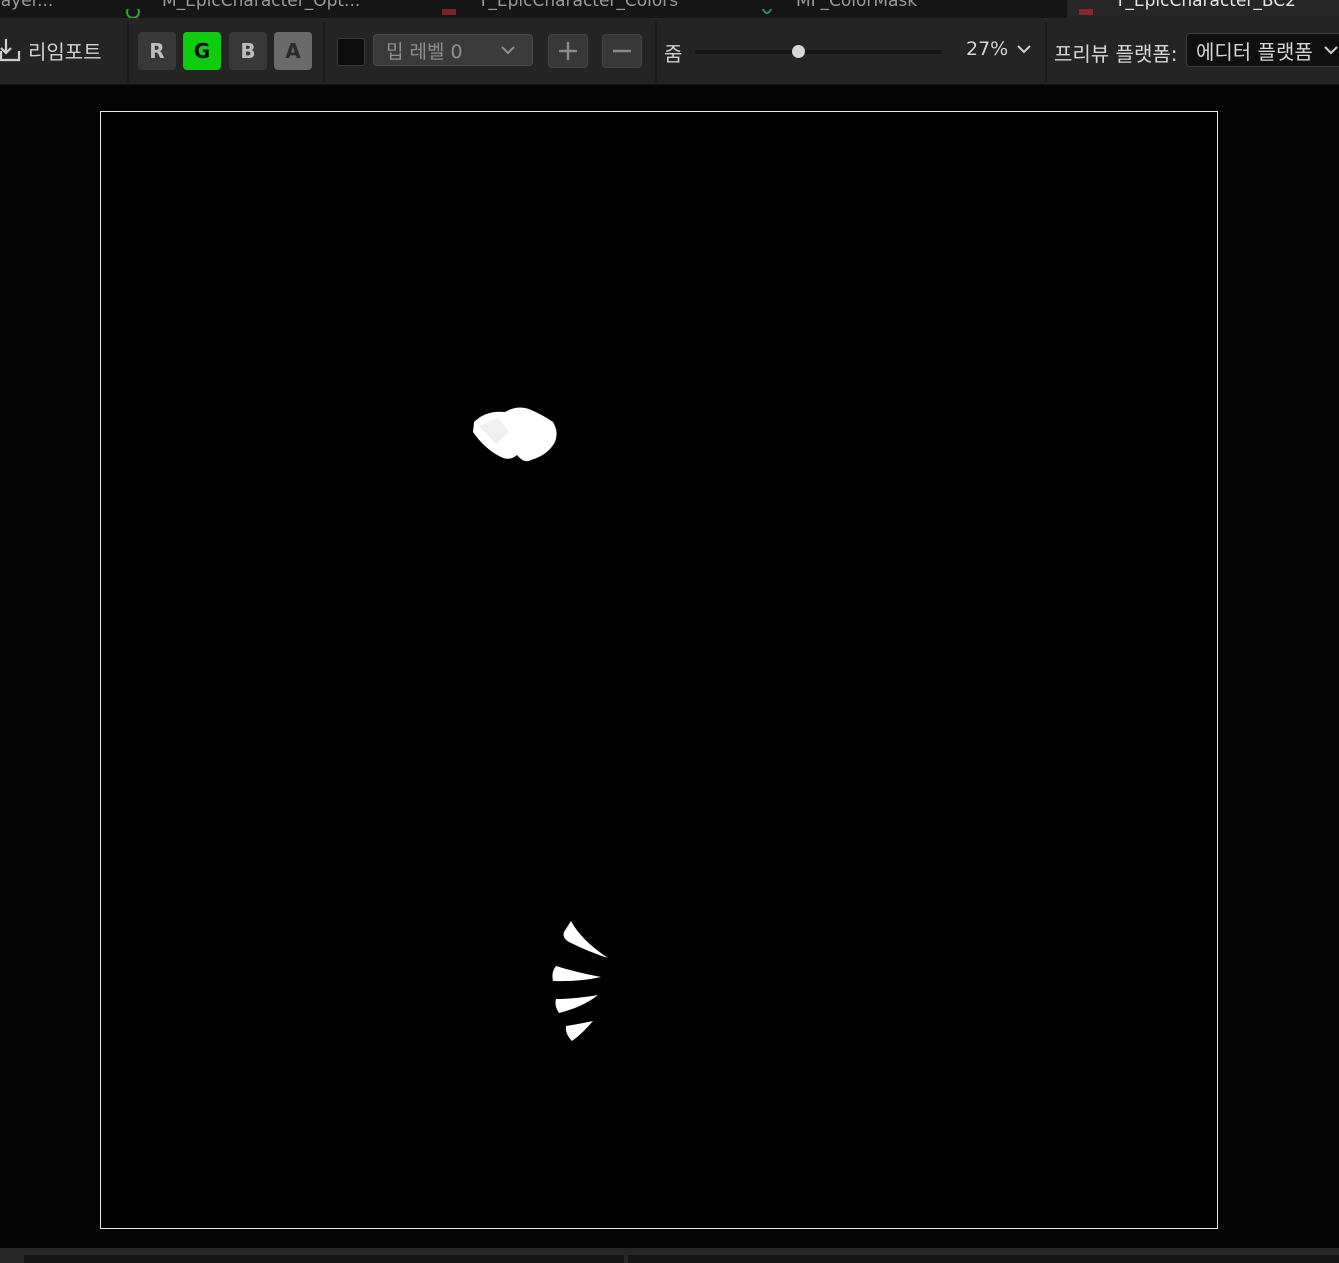 The image size is (1339, 1263). I want to click on reimport-button: 리임포트, so click(51, 50).